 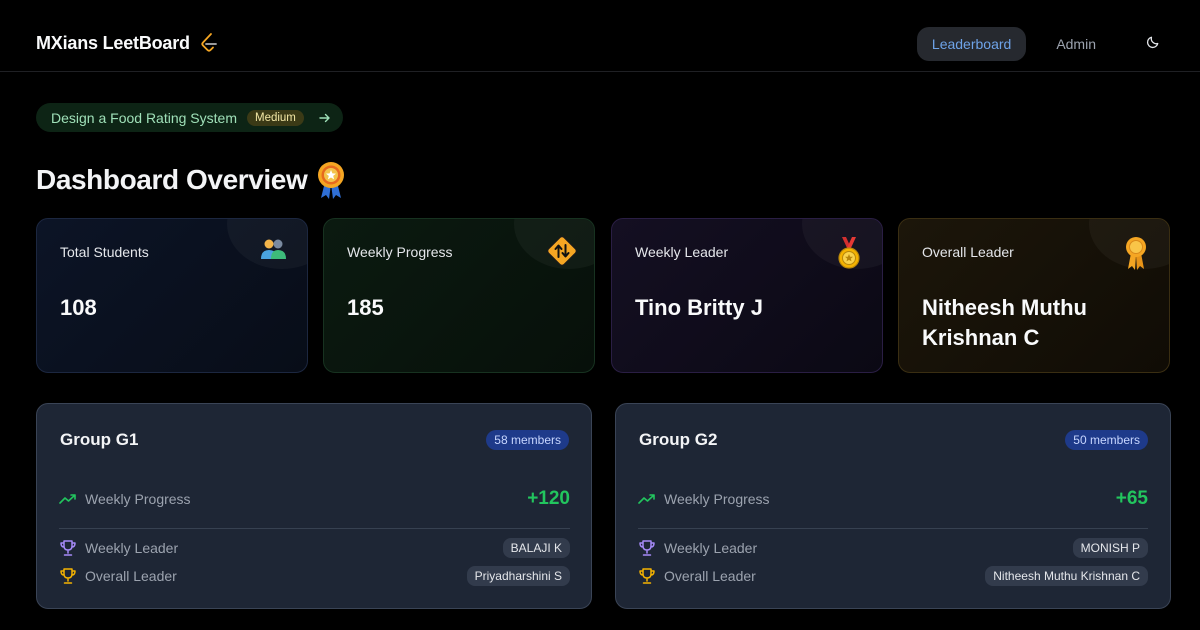 I want to click on stat-value: Tino Britty J, so click(x=699, y=307).